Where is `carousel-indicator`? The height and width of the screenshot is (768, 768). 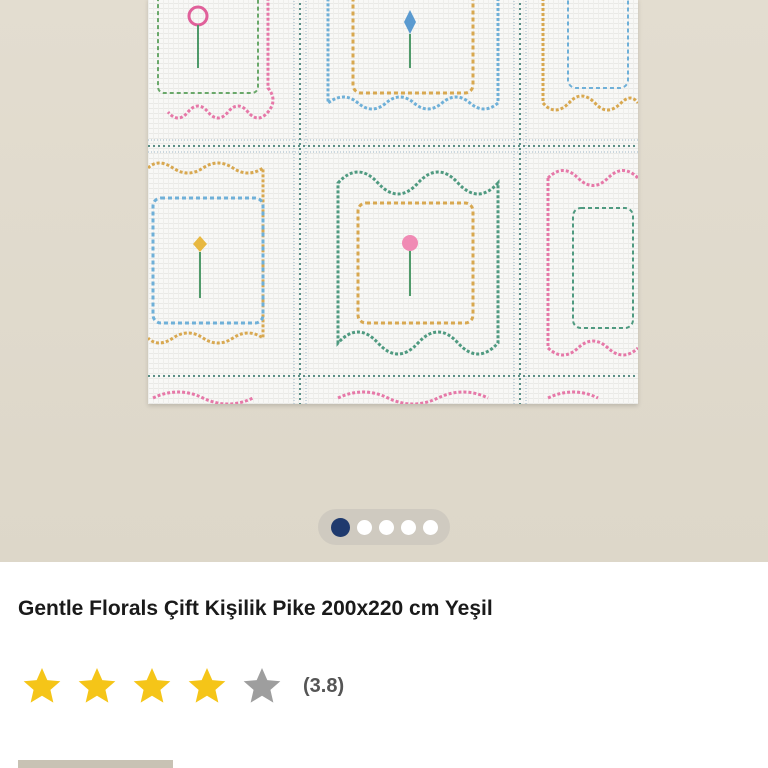
carousel-indicator is located at coordinates (384, 527).